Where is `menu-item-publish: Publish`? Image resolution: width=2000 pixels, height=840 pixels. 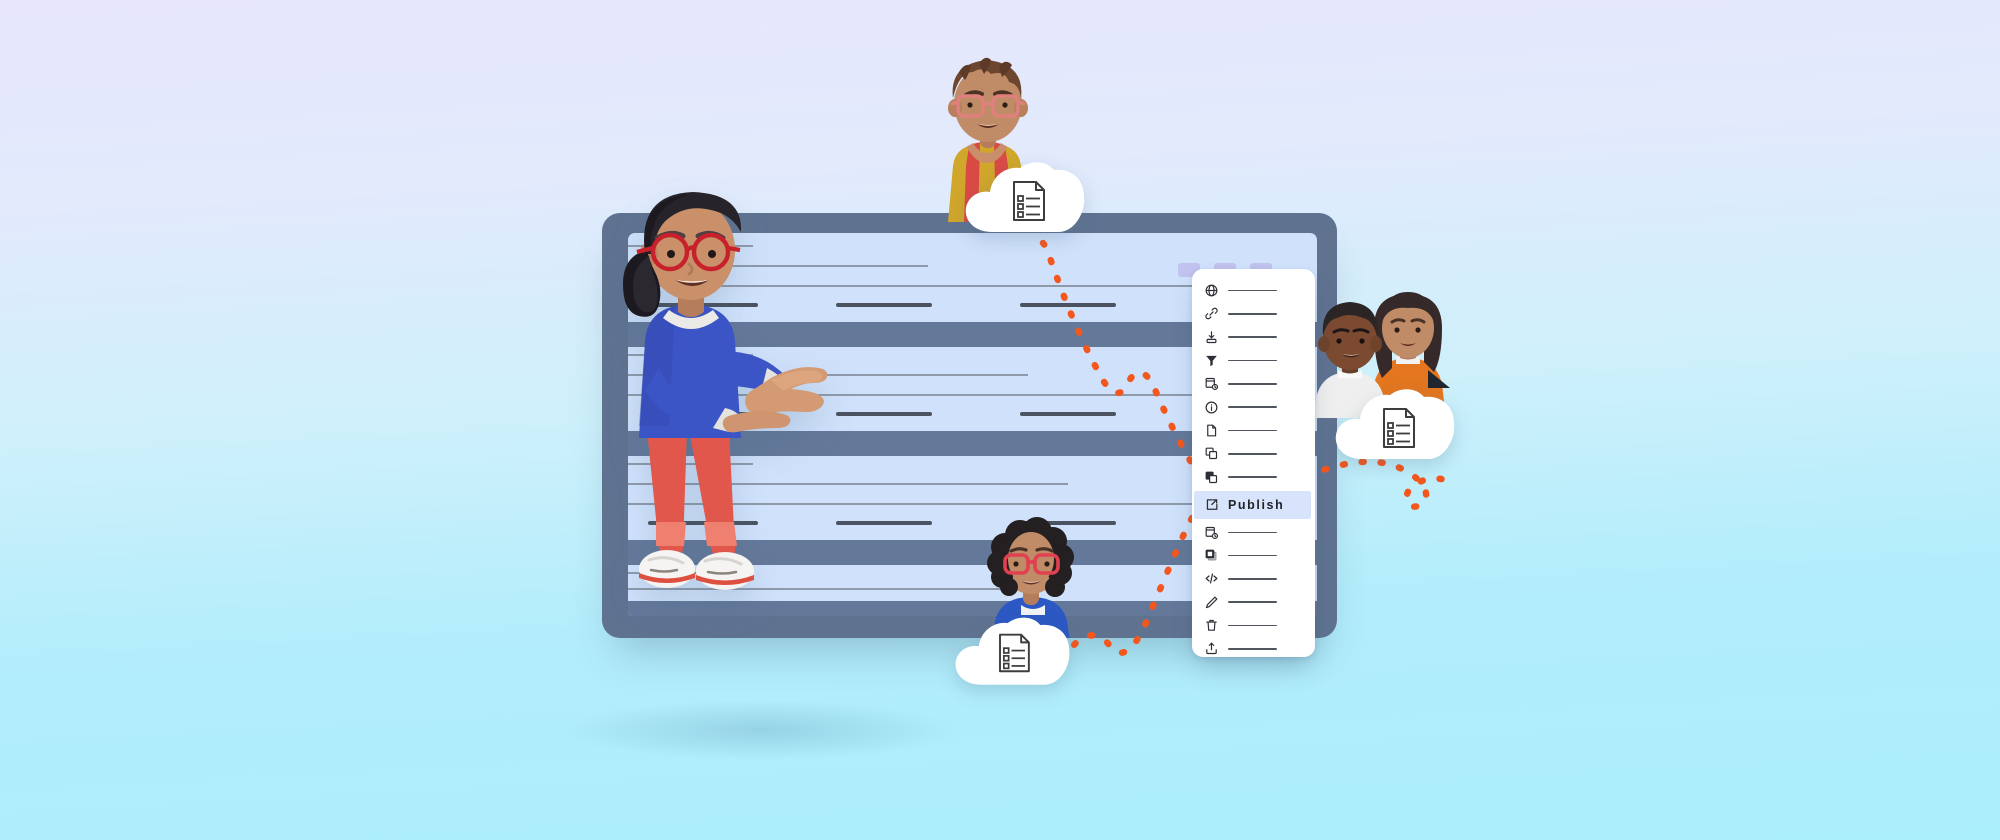 menu-item-publish: Publish is located at coordinates (1252, 504).